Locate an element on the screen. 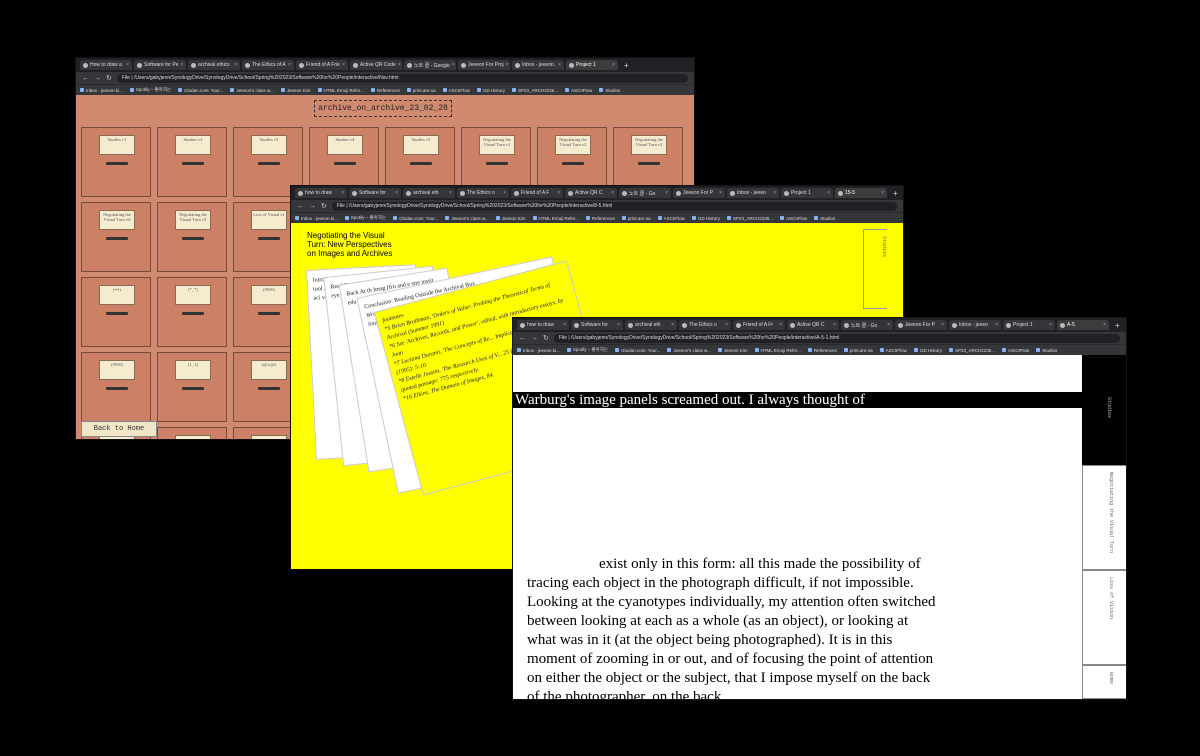  browser-tab: Friend of A F × is located at coordinates (537, 193).